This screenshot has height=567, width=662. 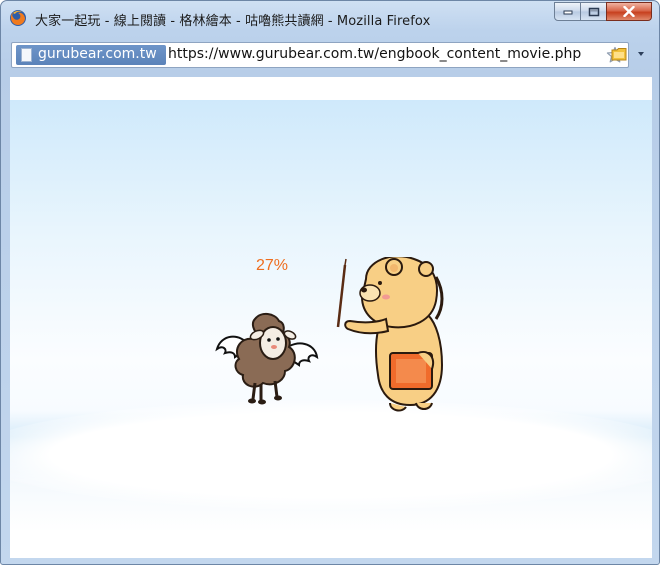 I want to click on maximize-icon, so click(x=593, y=11).